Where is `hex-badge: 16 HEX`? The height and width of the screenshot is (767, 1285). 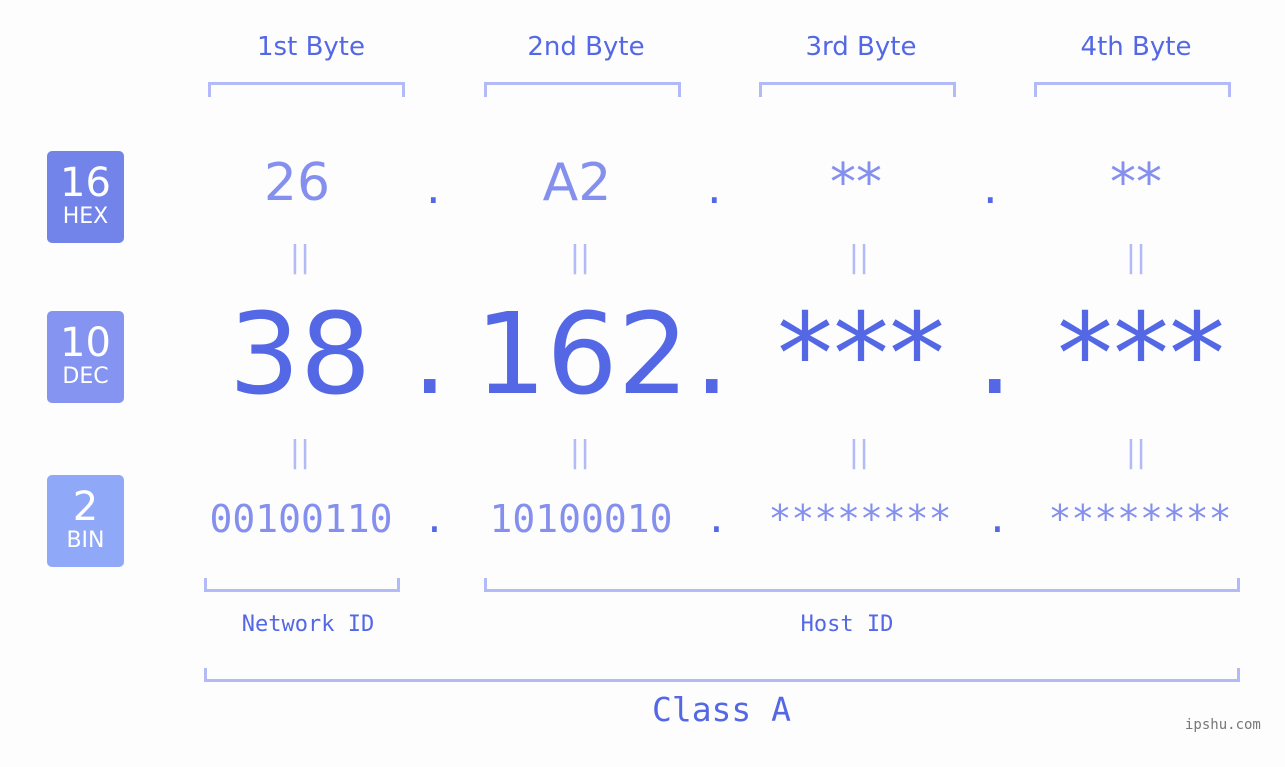 hex-badge: 16 HEX is located at coordinates (85, 197).